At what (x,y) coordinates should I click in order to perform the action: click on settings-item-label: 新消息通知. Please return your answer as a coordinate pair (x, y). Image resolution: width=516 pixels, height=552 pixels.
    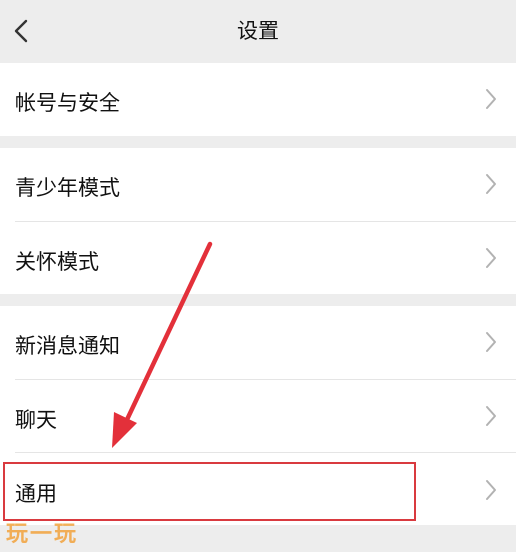
    Looking at the image, I should click on (67, 346).